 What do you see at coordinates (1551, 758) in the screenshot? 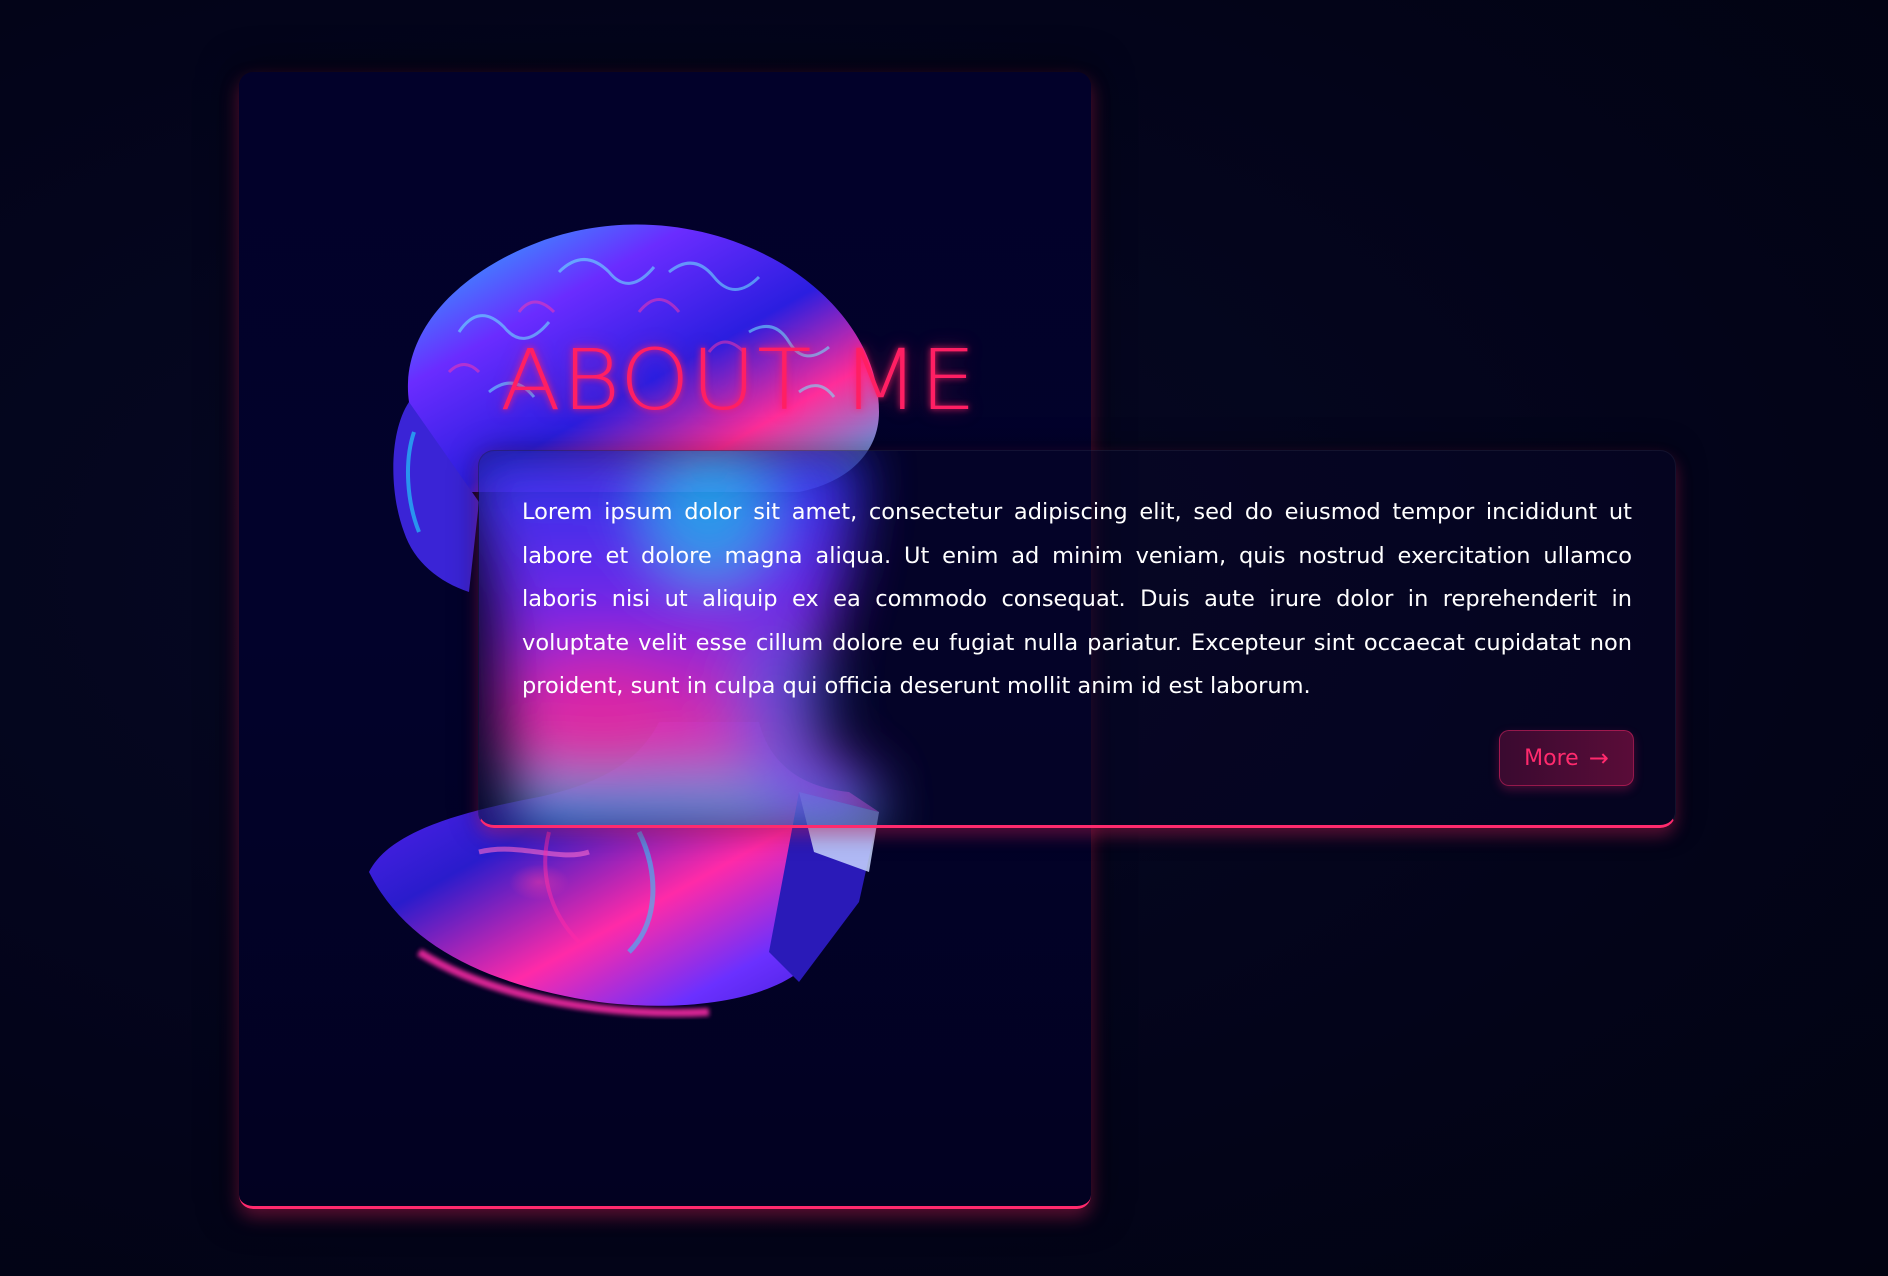
I see `more-button-label: More` at bounding box center [1551, 758].